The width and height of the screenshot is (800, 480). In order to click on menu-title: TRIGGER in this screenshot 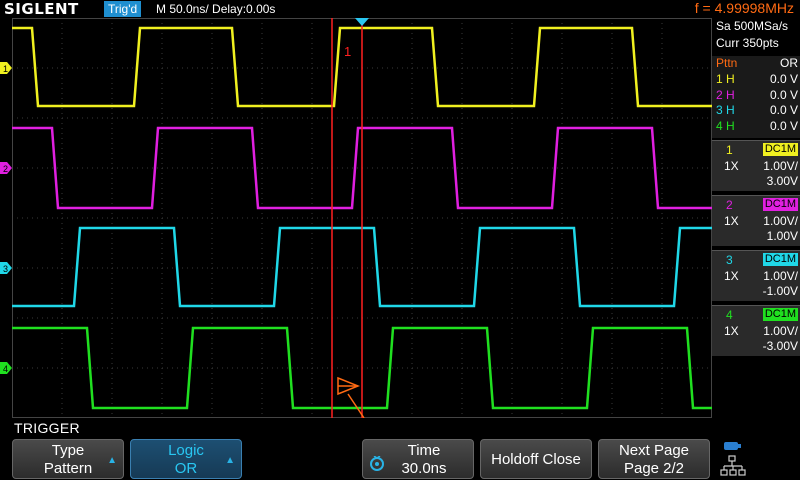, I will do `click(47, 428)`.